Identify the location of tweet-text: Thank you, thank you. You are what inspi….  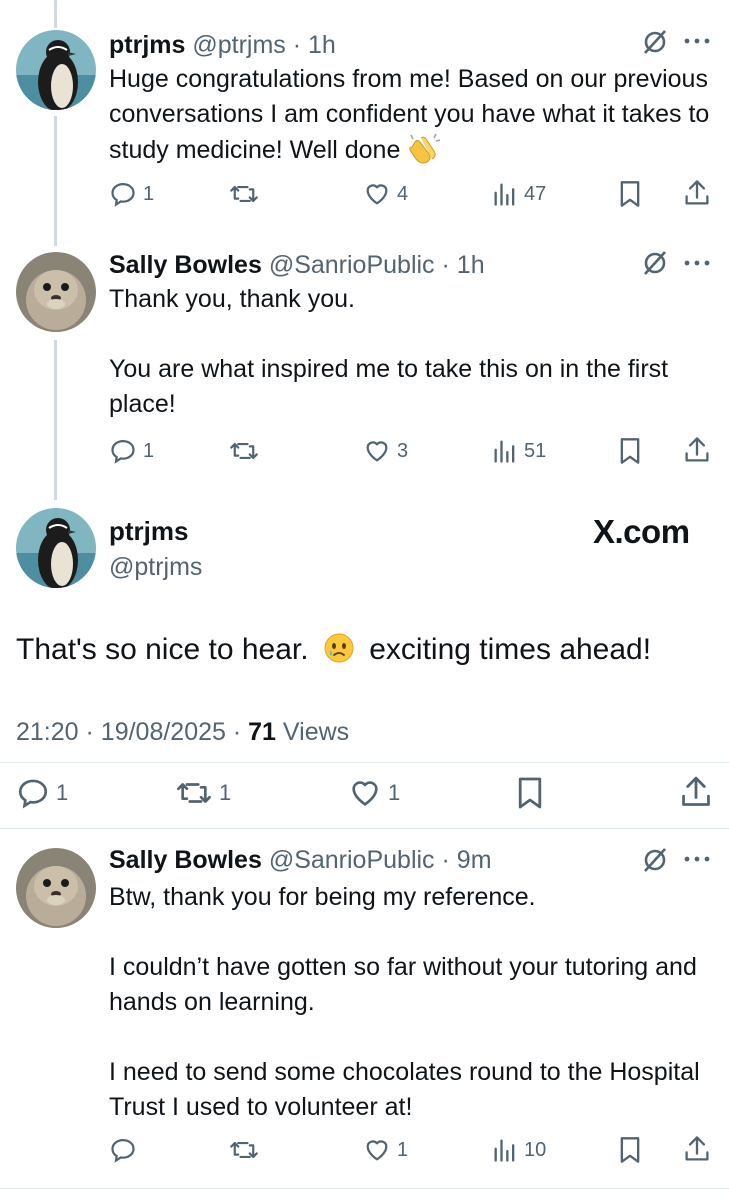
(411, 352).